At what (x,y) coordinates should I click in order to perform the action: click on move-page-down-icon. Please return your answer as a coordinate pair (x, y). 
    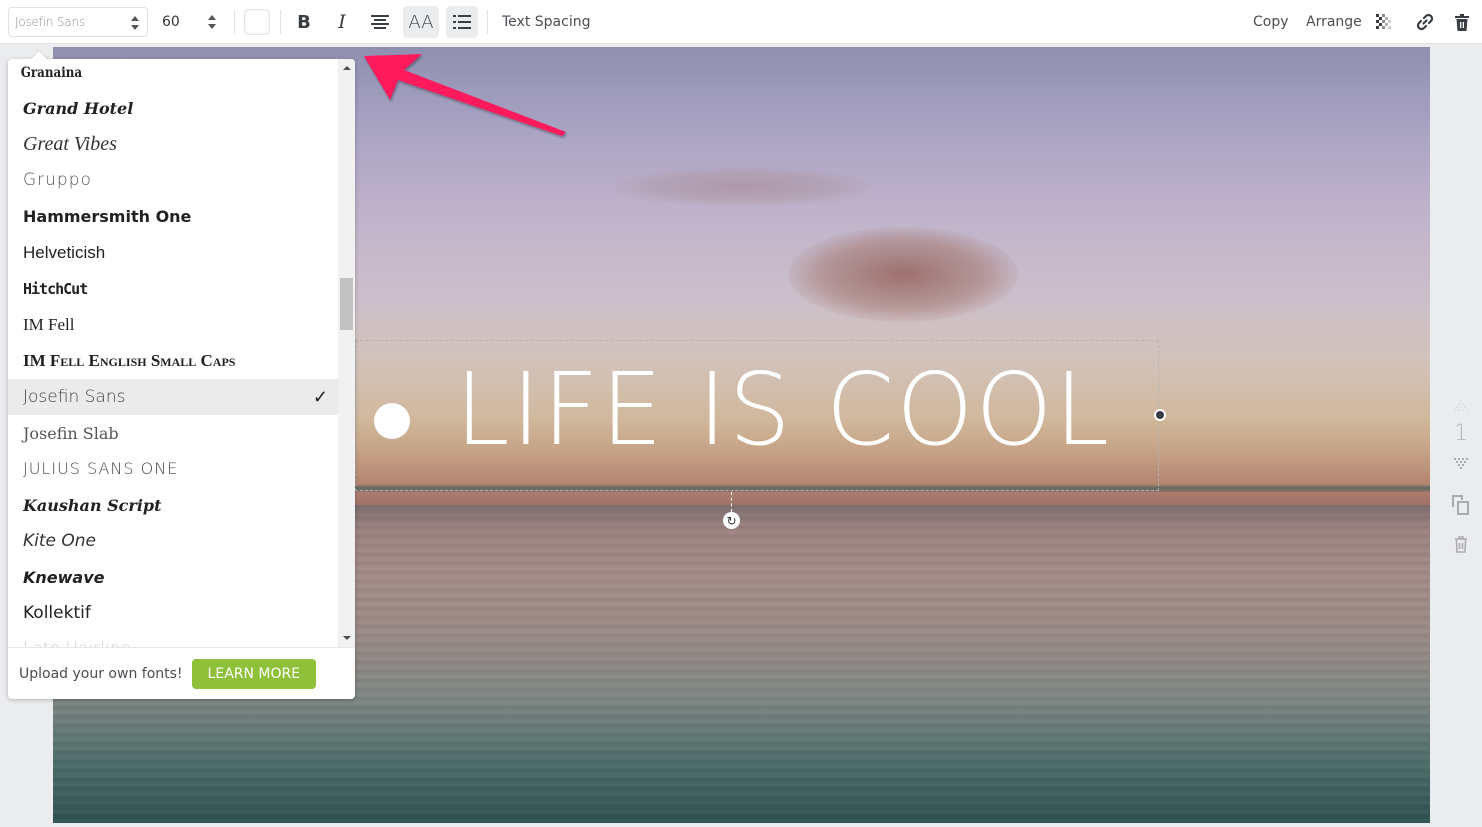
    Looking at the image, I should click on (1461, 463).